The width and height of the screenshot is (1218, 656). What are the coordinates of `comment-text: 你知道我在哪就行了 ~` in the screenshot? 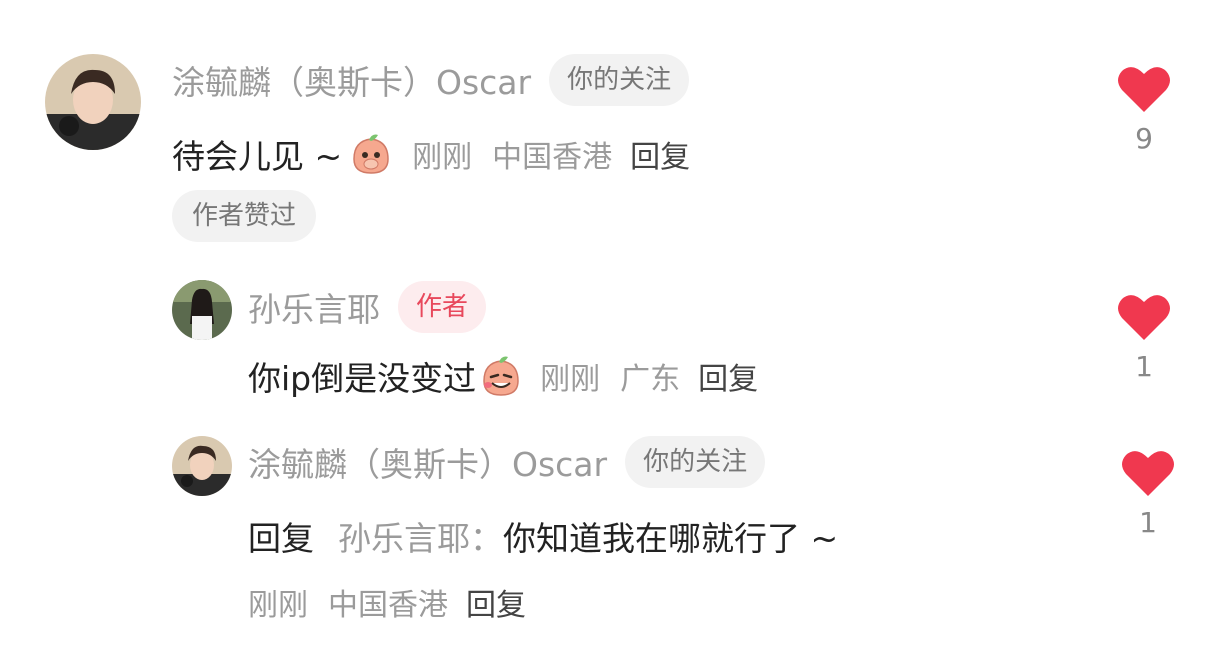 It's located at (671, 538).